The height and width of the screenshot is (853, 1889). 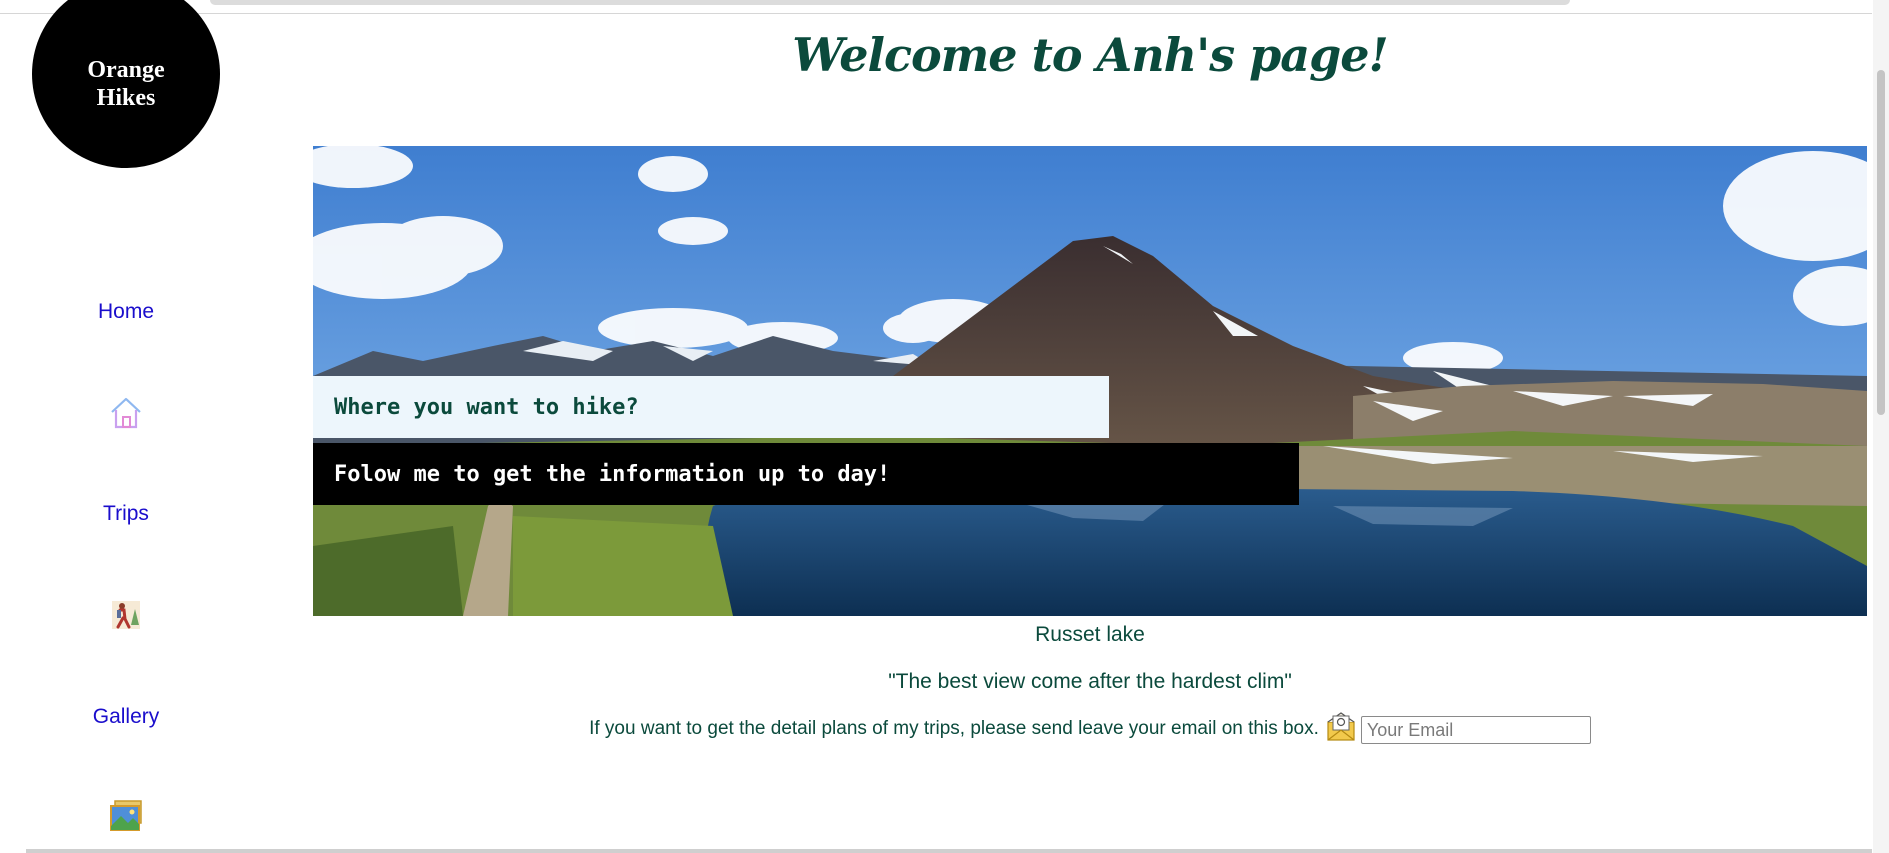 I want to click on hike-question-banner: Where you want to hike?, so click(x=711, y=407).